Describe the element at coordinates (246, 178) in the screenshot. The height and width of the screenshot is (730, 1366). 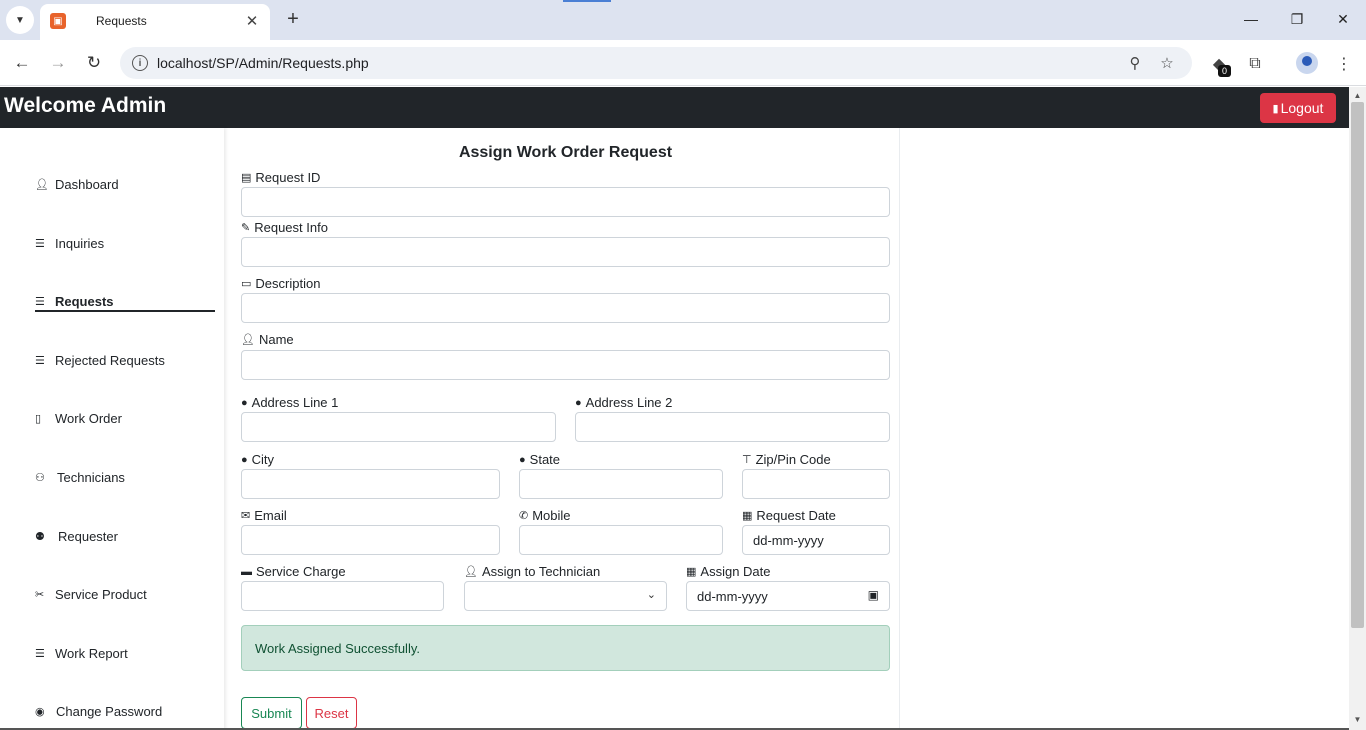
I see `id-card-icon: ▤` at that location.